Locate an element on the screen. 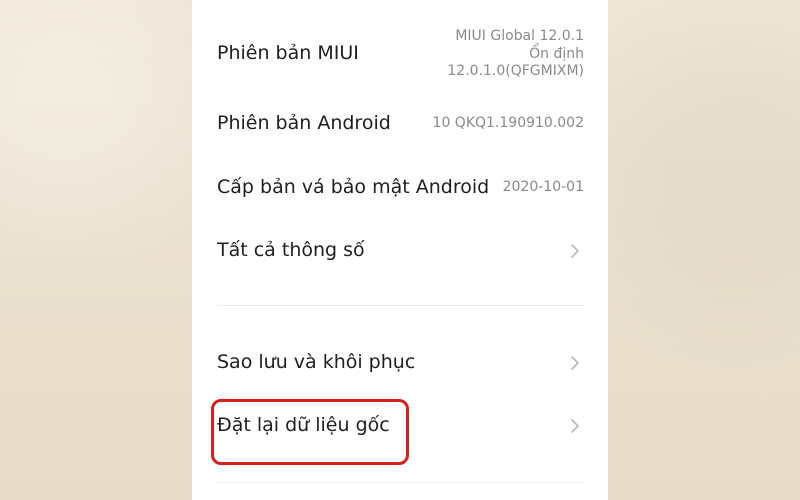 The height and width of the screenshot is (500, 800). miui-version-label: Phiên bản MIUI is located at coordinates (288, 53).